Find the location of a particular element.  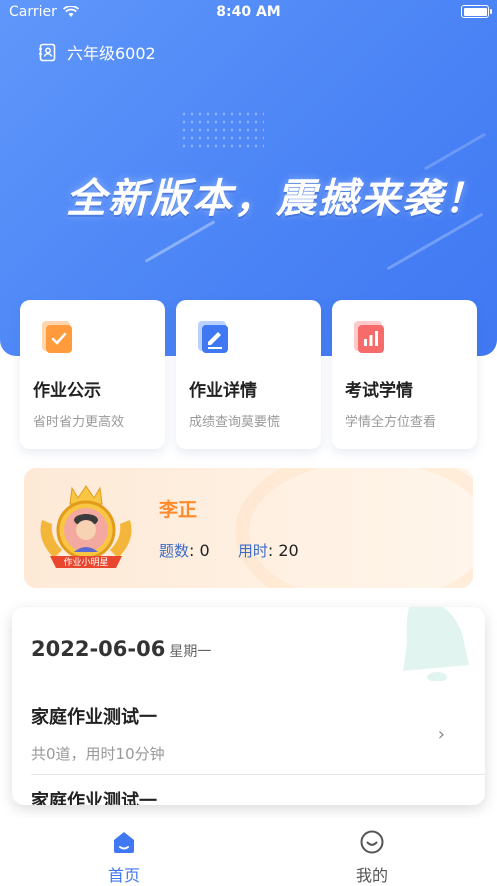

card-subtitle: 省时省力更高效 is located at coordinates (79, 422).